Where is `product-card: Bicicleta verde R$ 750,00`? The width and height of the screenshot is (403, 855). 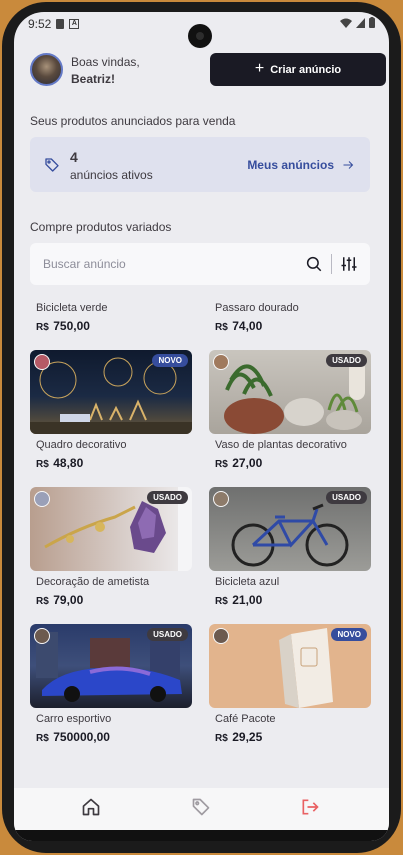
product-card: Bicicleta verde R$ 750,00 is located at coordinates (111, 317).